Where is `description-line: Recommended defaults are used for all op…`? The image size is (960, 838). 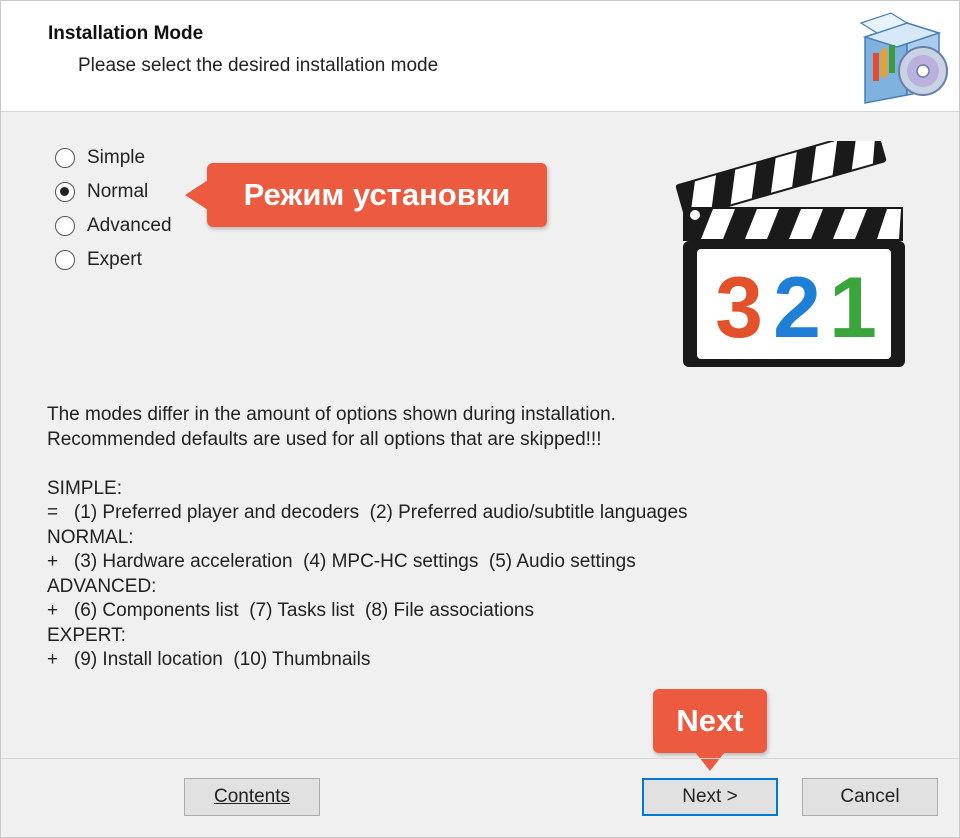
description-line: Recommended defaults are used for all op… is located at coordinates (324, 439).